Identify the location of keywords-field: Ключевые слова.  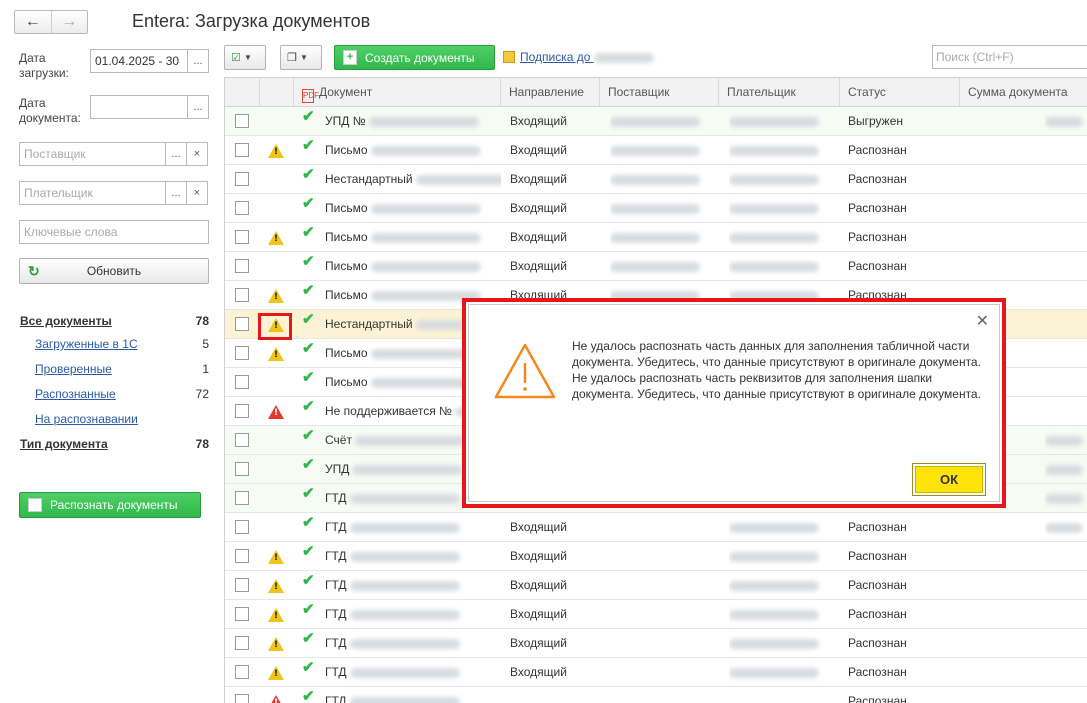
(114, 232).